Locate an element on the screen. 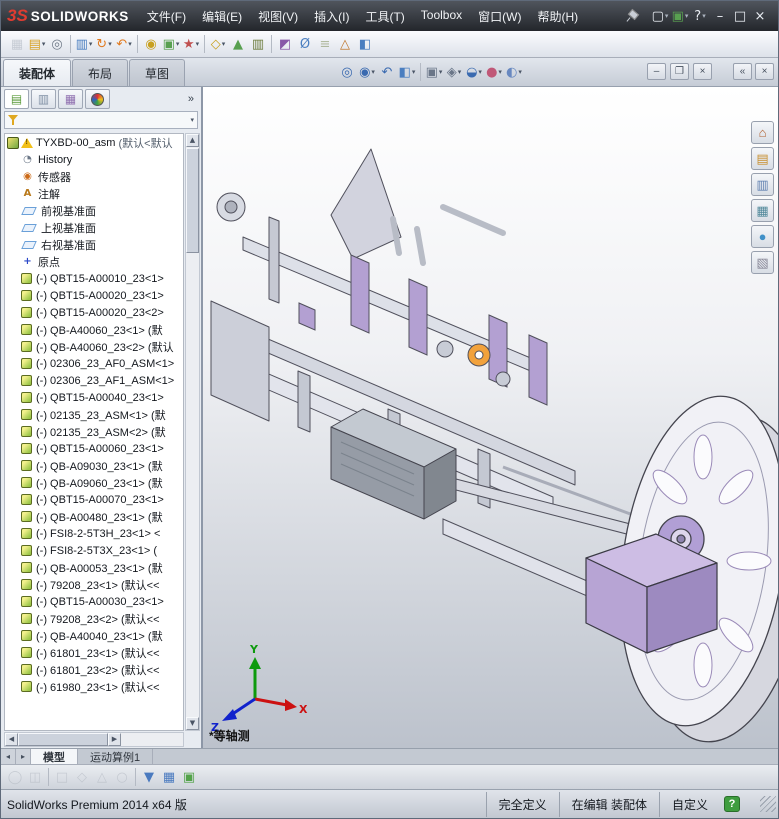 This screenshot has width=779, height=819. display-manager-tab is located at coordinates (97, 99).